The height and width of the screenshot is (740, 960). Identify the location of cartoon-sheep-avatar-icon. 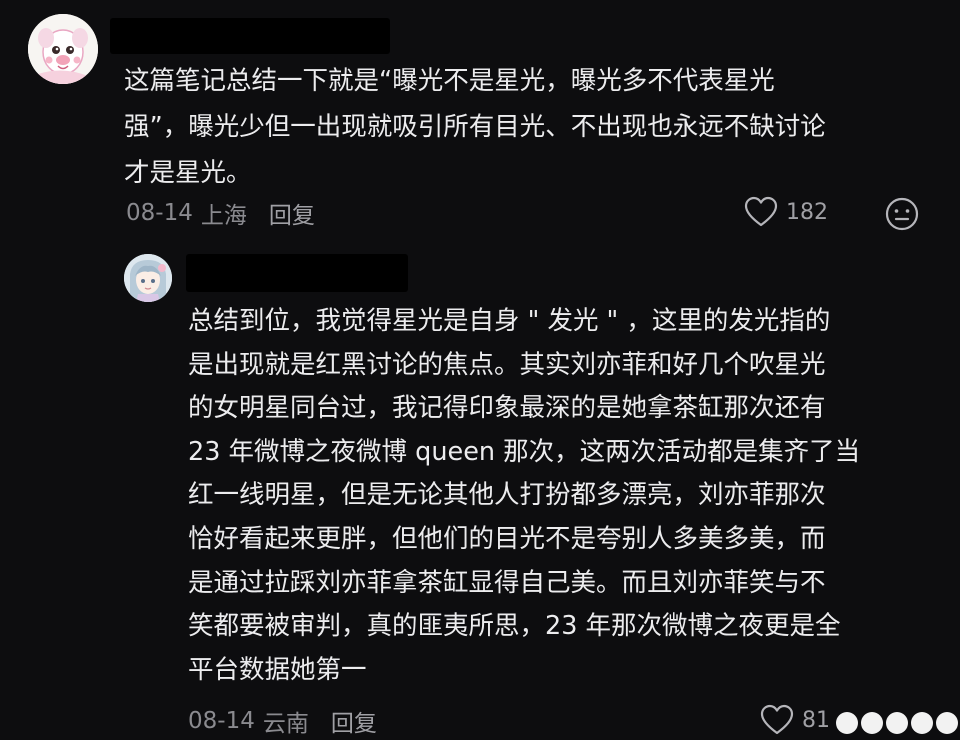
(63, 49).